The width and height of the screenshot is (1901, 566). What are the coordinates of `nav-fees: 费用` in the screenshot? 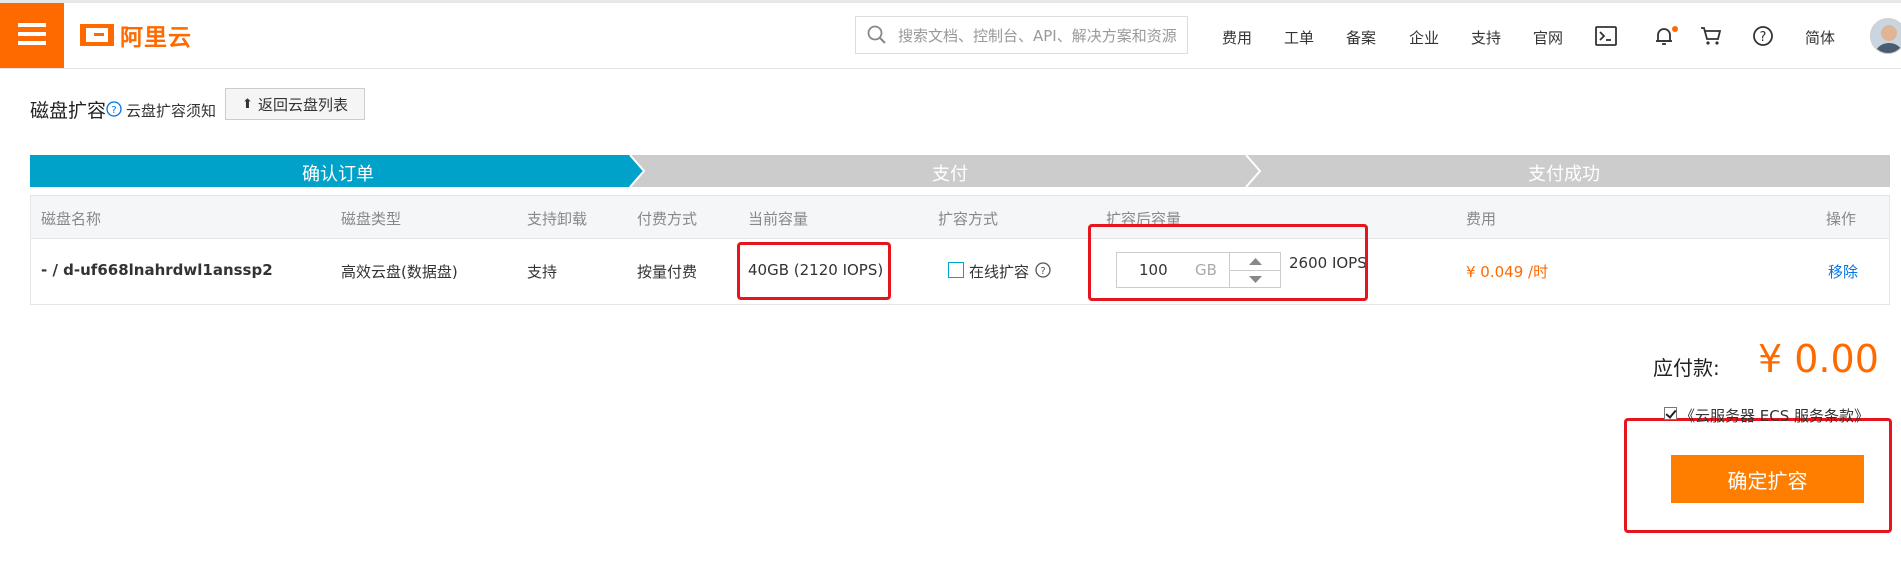 It's located at (1237, 37).